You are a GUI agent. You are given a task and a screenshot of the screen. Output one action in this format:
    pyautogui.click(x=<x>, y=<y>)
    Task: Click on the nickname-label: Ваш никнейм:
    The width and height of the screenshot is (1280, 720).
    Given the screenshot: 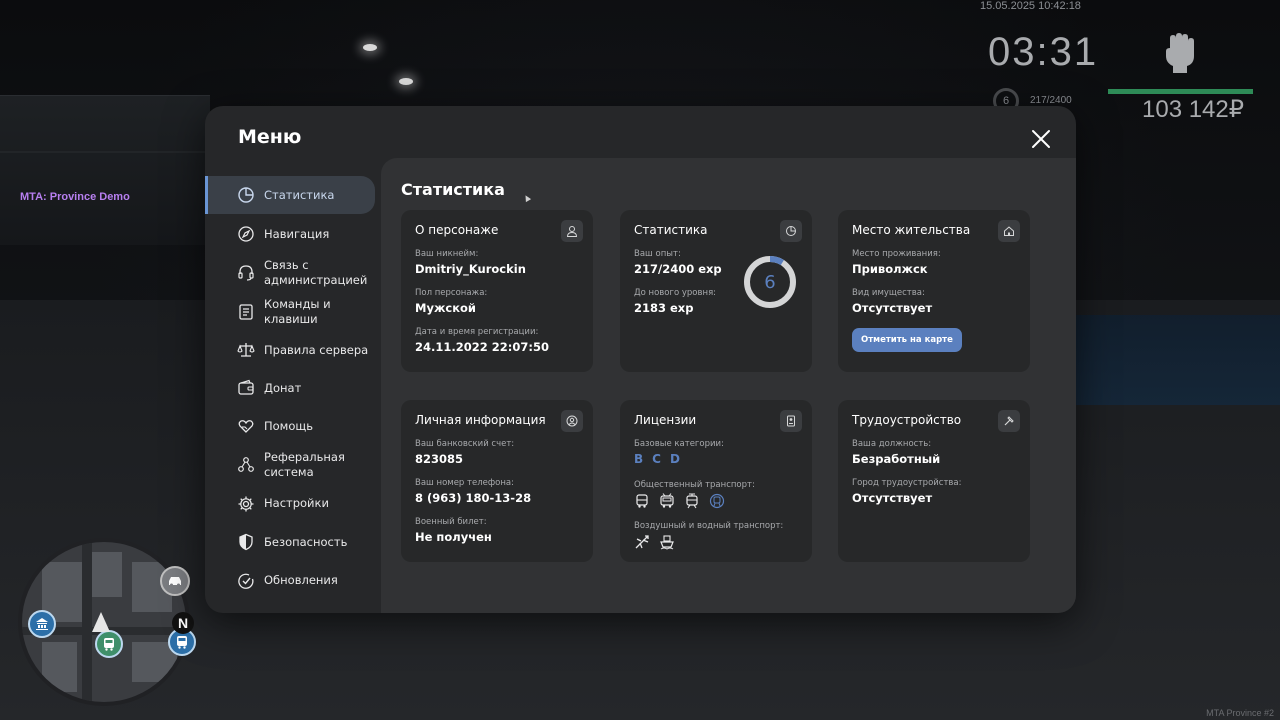 What is the action you would take?
    pyautogui.click(x=447, y=254)
    